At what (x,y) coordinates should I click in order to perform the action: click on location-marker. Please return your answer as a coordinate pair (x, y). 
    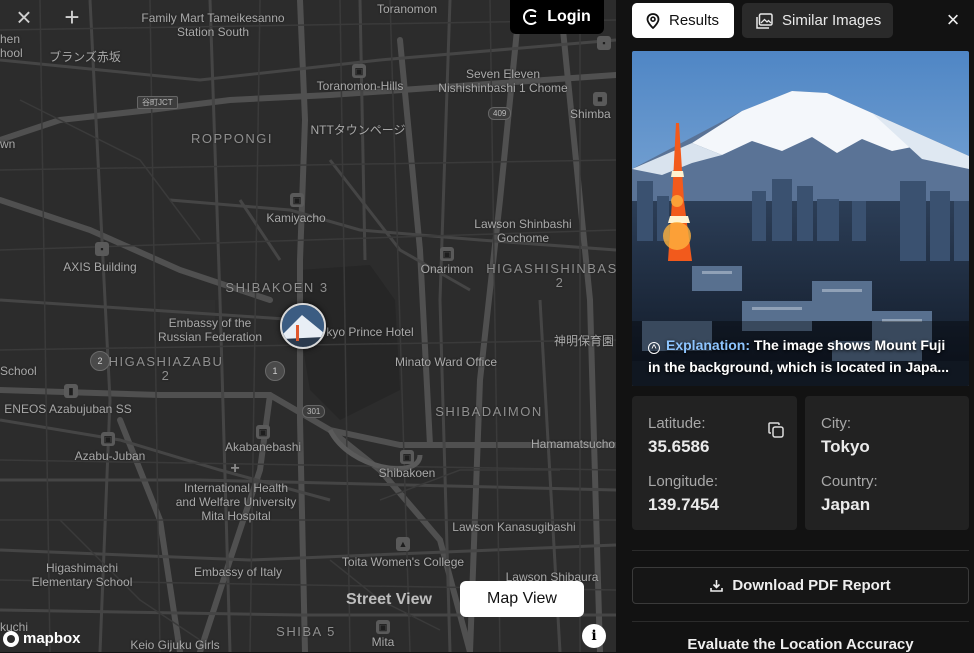
    Looking at the image, I should click on (303, 326).